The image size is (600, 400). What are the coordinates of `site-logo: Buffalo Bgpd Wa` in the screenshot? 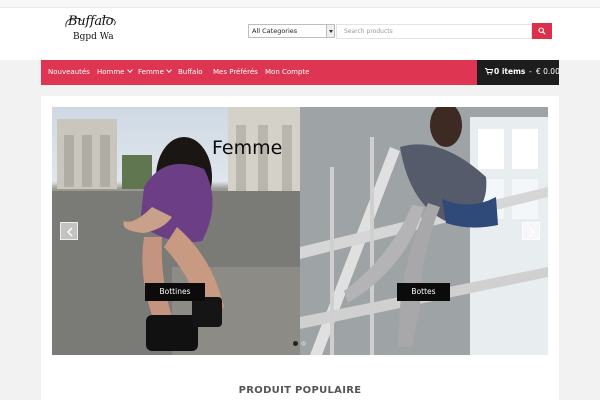 It's located at (93, 29).